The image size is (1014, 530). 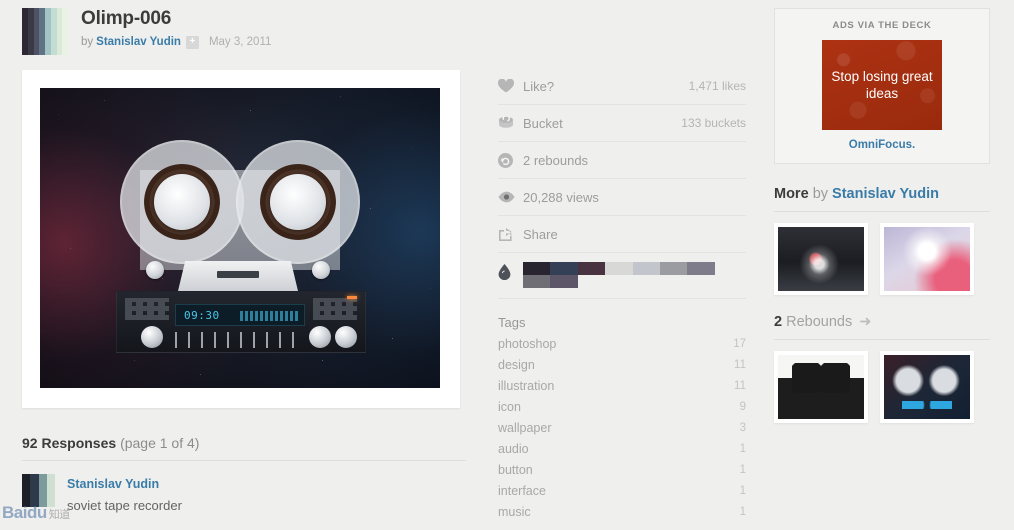 What do you see at coordinates (335, 309) in the screenshot?
I see `button-grid-right` at bounding box center [335, 309].